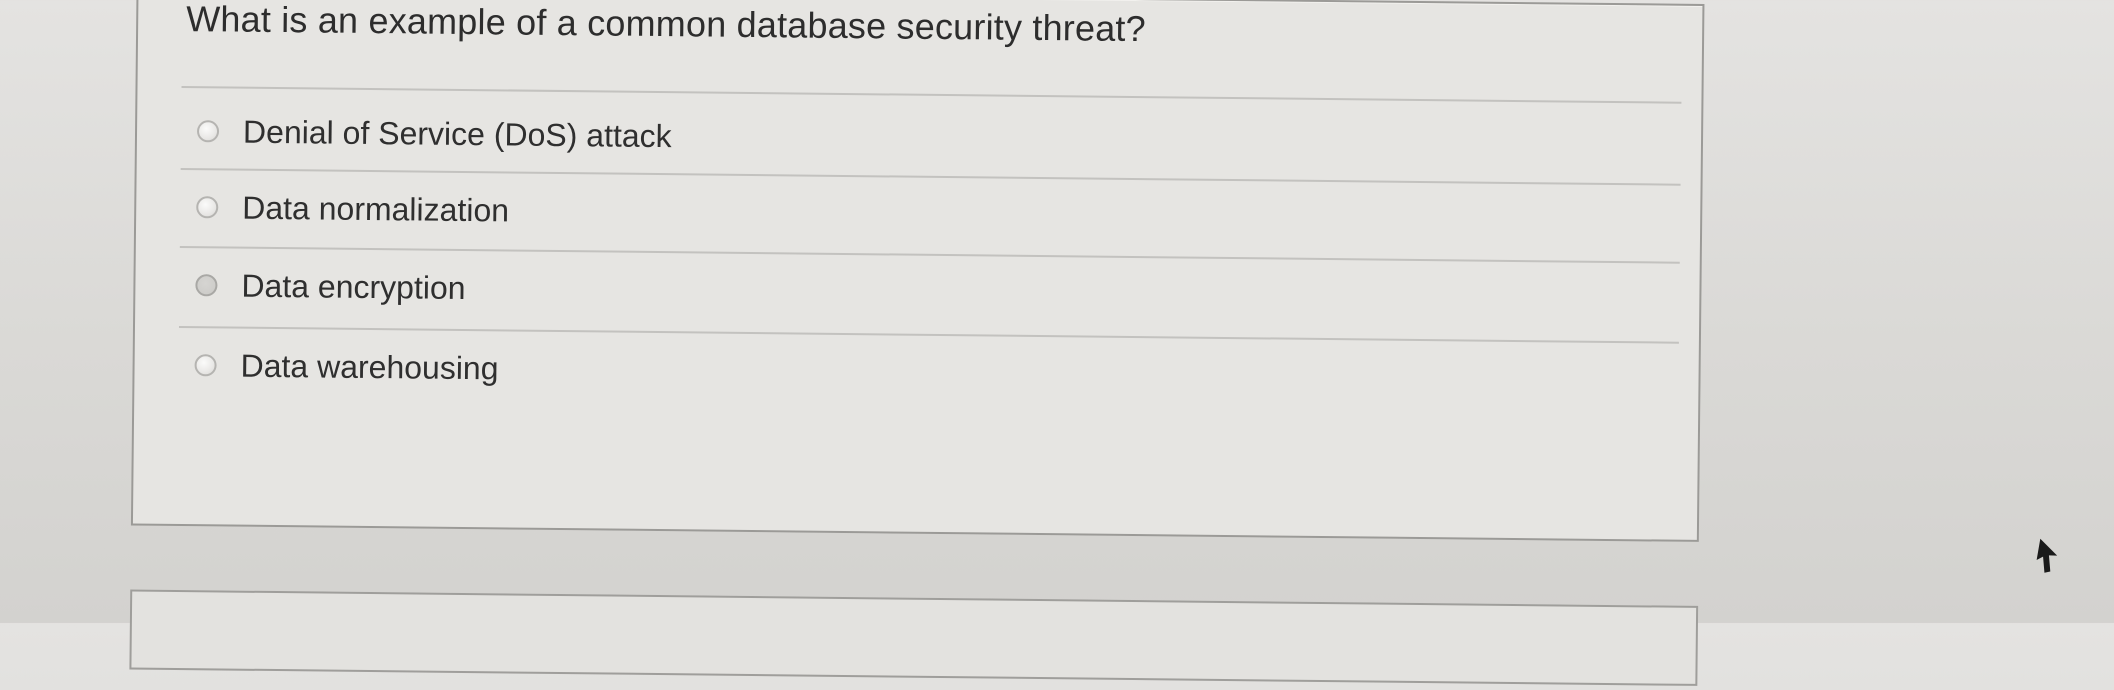 This screenshot has height=690, width=2114. I want to click on option-label: Data encryption, so click(353, 286).